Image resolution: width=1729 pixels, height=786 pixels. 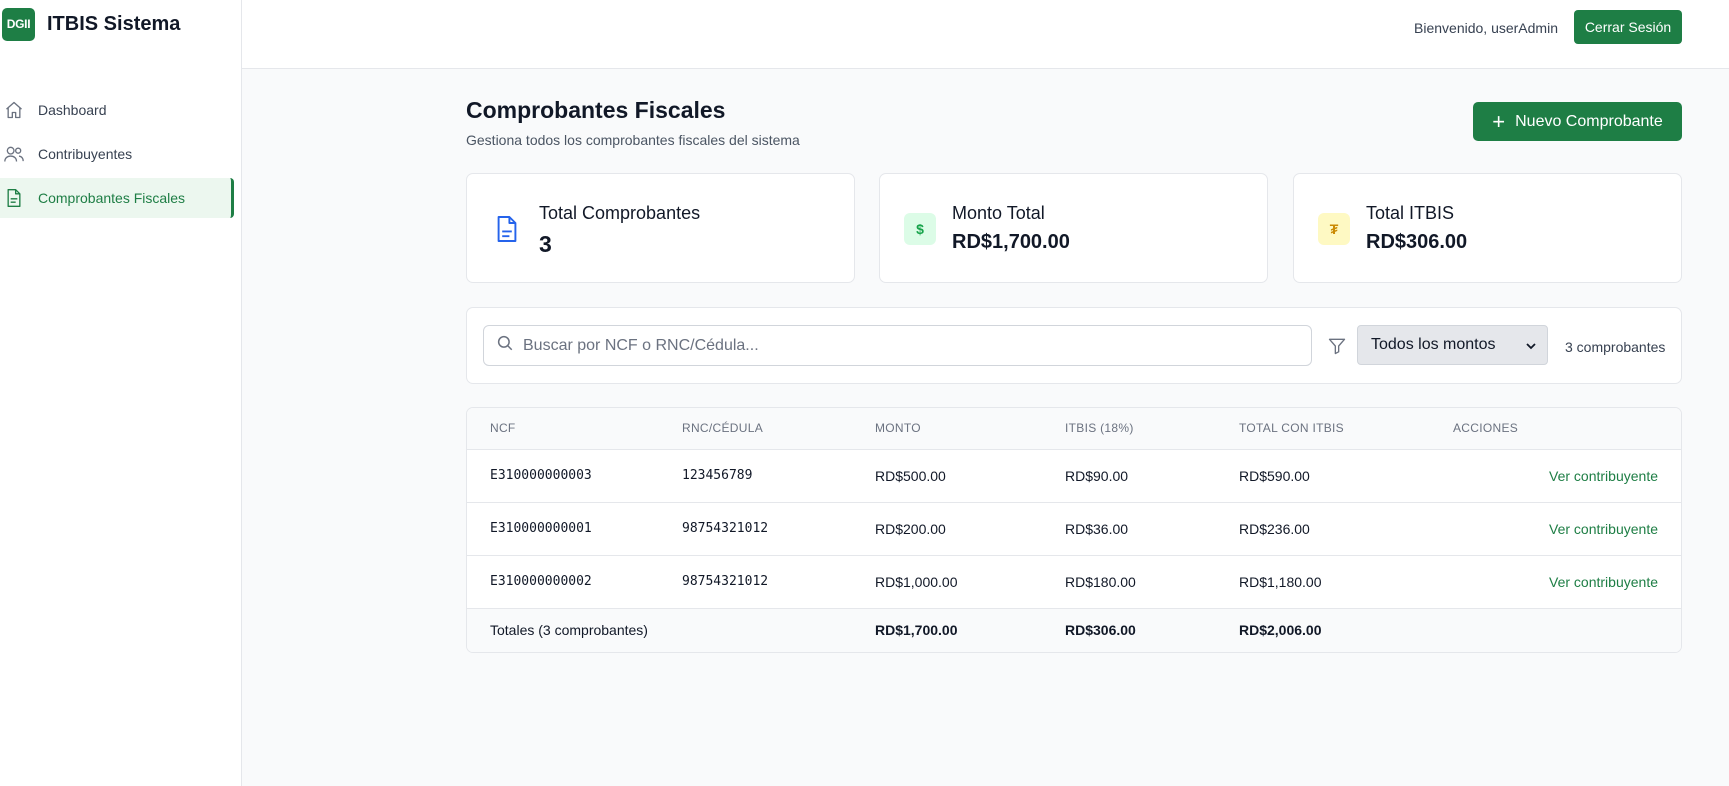 What do you see at coordinates (1073, 228) in the screenshot?
I see `stat-card-monto-total: $ Monto Total RD$1,700.00` at bounding box center [1073, 228].